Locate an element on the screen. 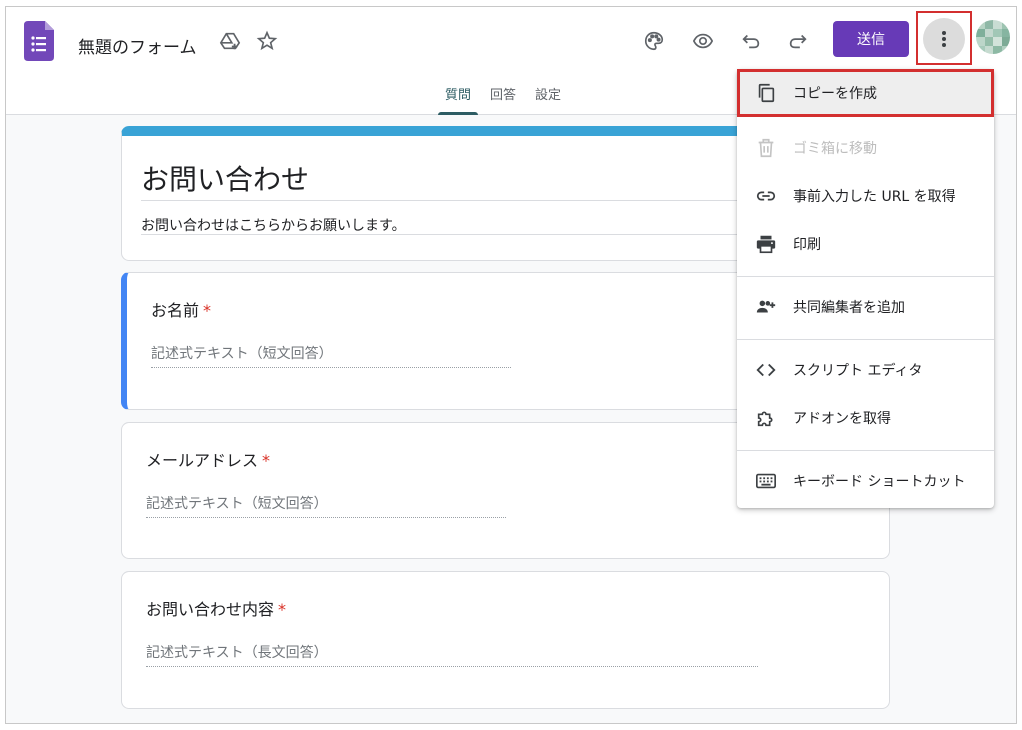 The image size is (1022, 730). trash-icon is located at coordinates (766, 148).